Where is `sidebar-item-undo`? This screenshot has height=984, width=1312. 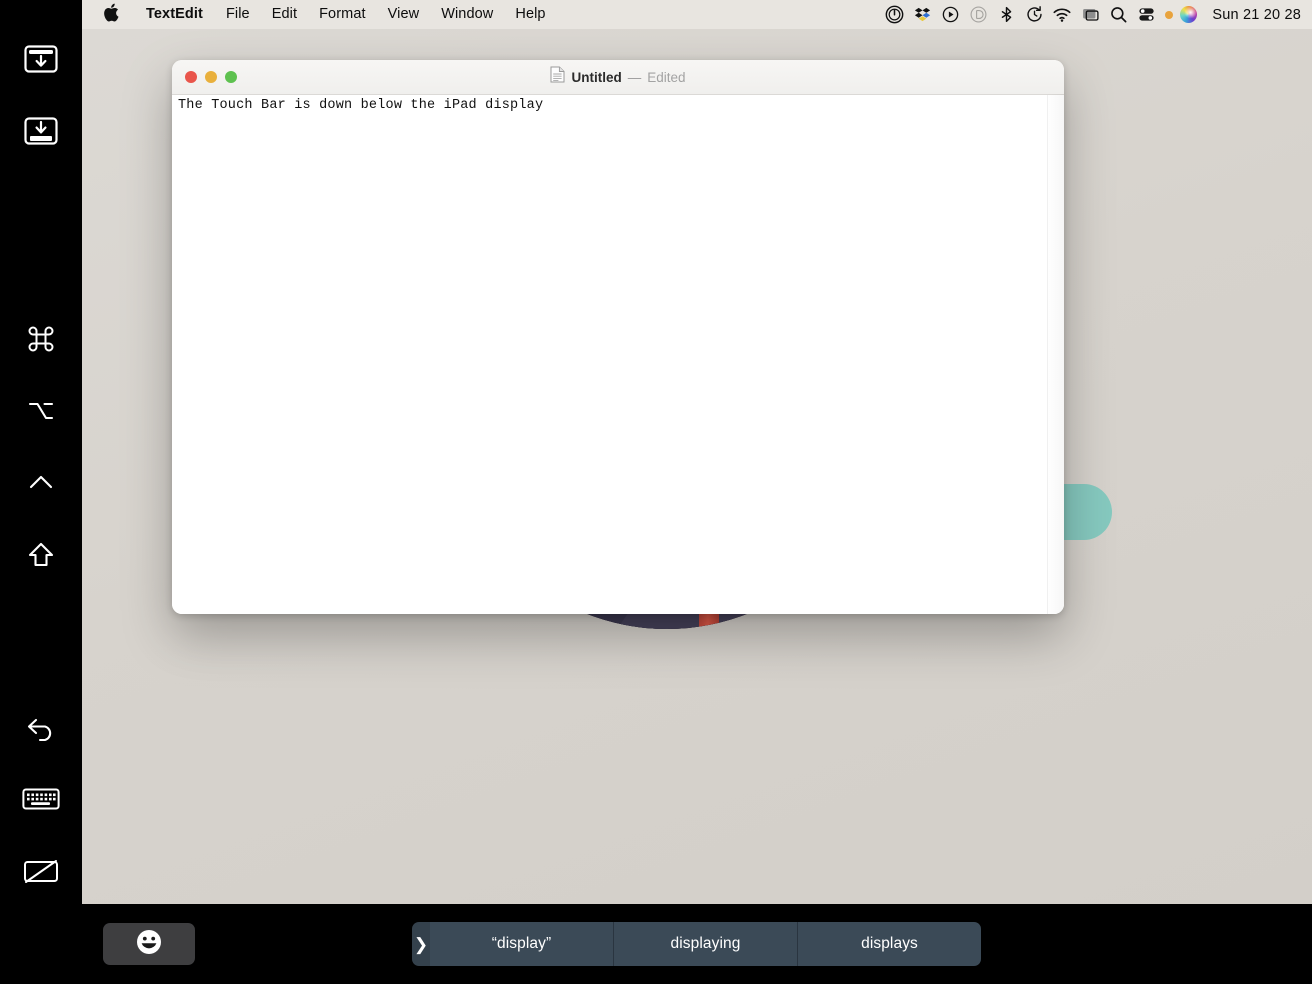 sidebar-item-undo is located at coordinates (41, 729).